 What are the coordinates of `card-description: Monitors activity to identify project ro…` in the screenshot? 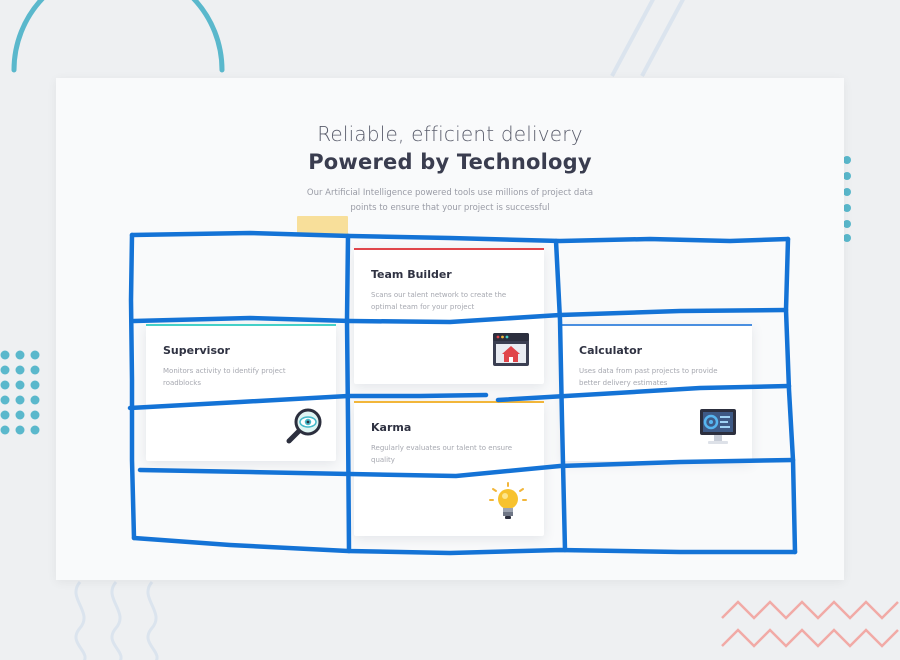 It's located at (224, 377).